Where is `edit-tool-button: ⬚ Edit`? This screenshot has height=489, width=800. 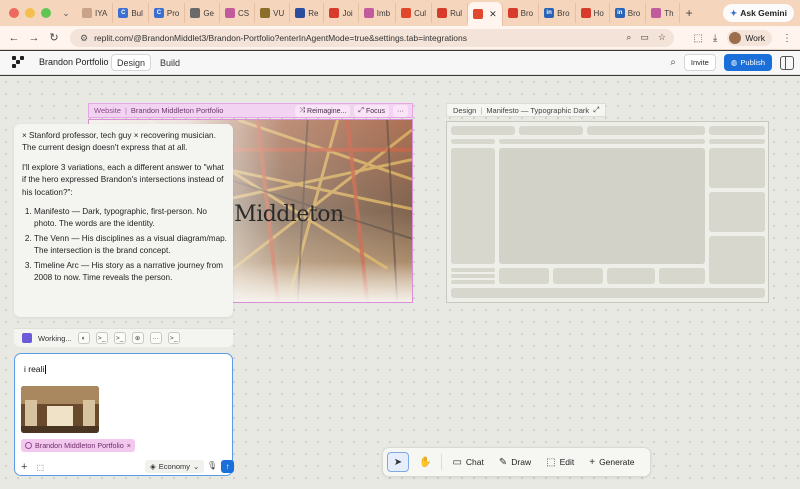 edit-tool-button: ⬚ Edit is located at coordinates (560, 462).